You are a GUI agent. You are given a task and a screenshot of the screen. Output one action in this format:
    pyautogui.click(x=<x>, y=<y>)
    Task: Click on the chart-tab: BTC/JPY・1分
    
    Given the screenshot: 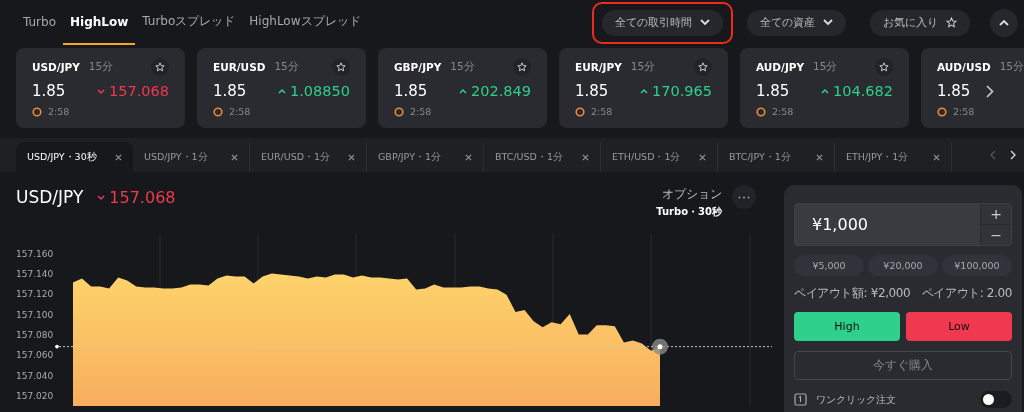 What is the action you would take?
    pyautogui.click(x=776, y=157)
    